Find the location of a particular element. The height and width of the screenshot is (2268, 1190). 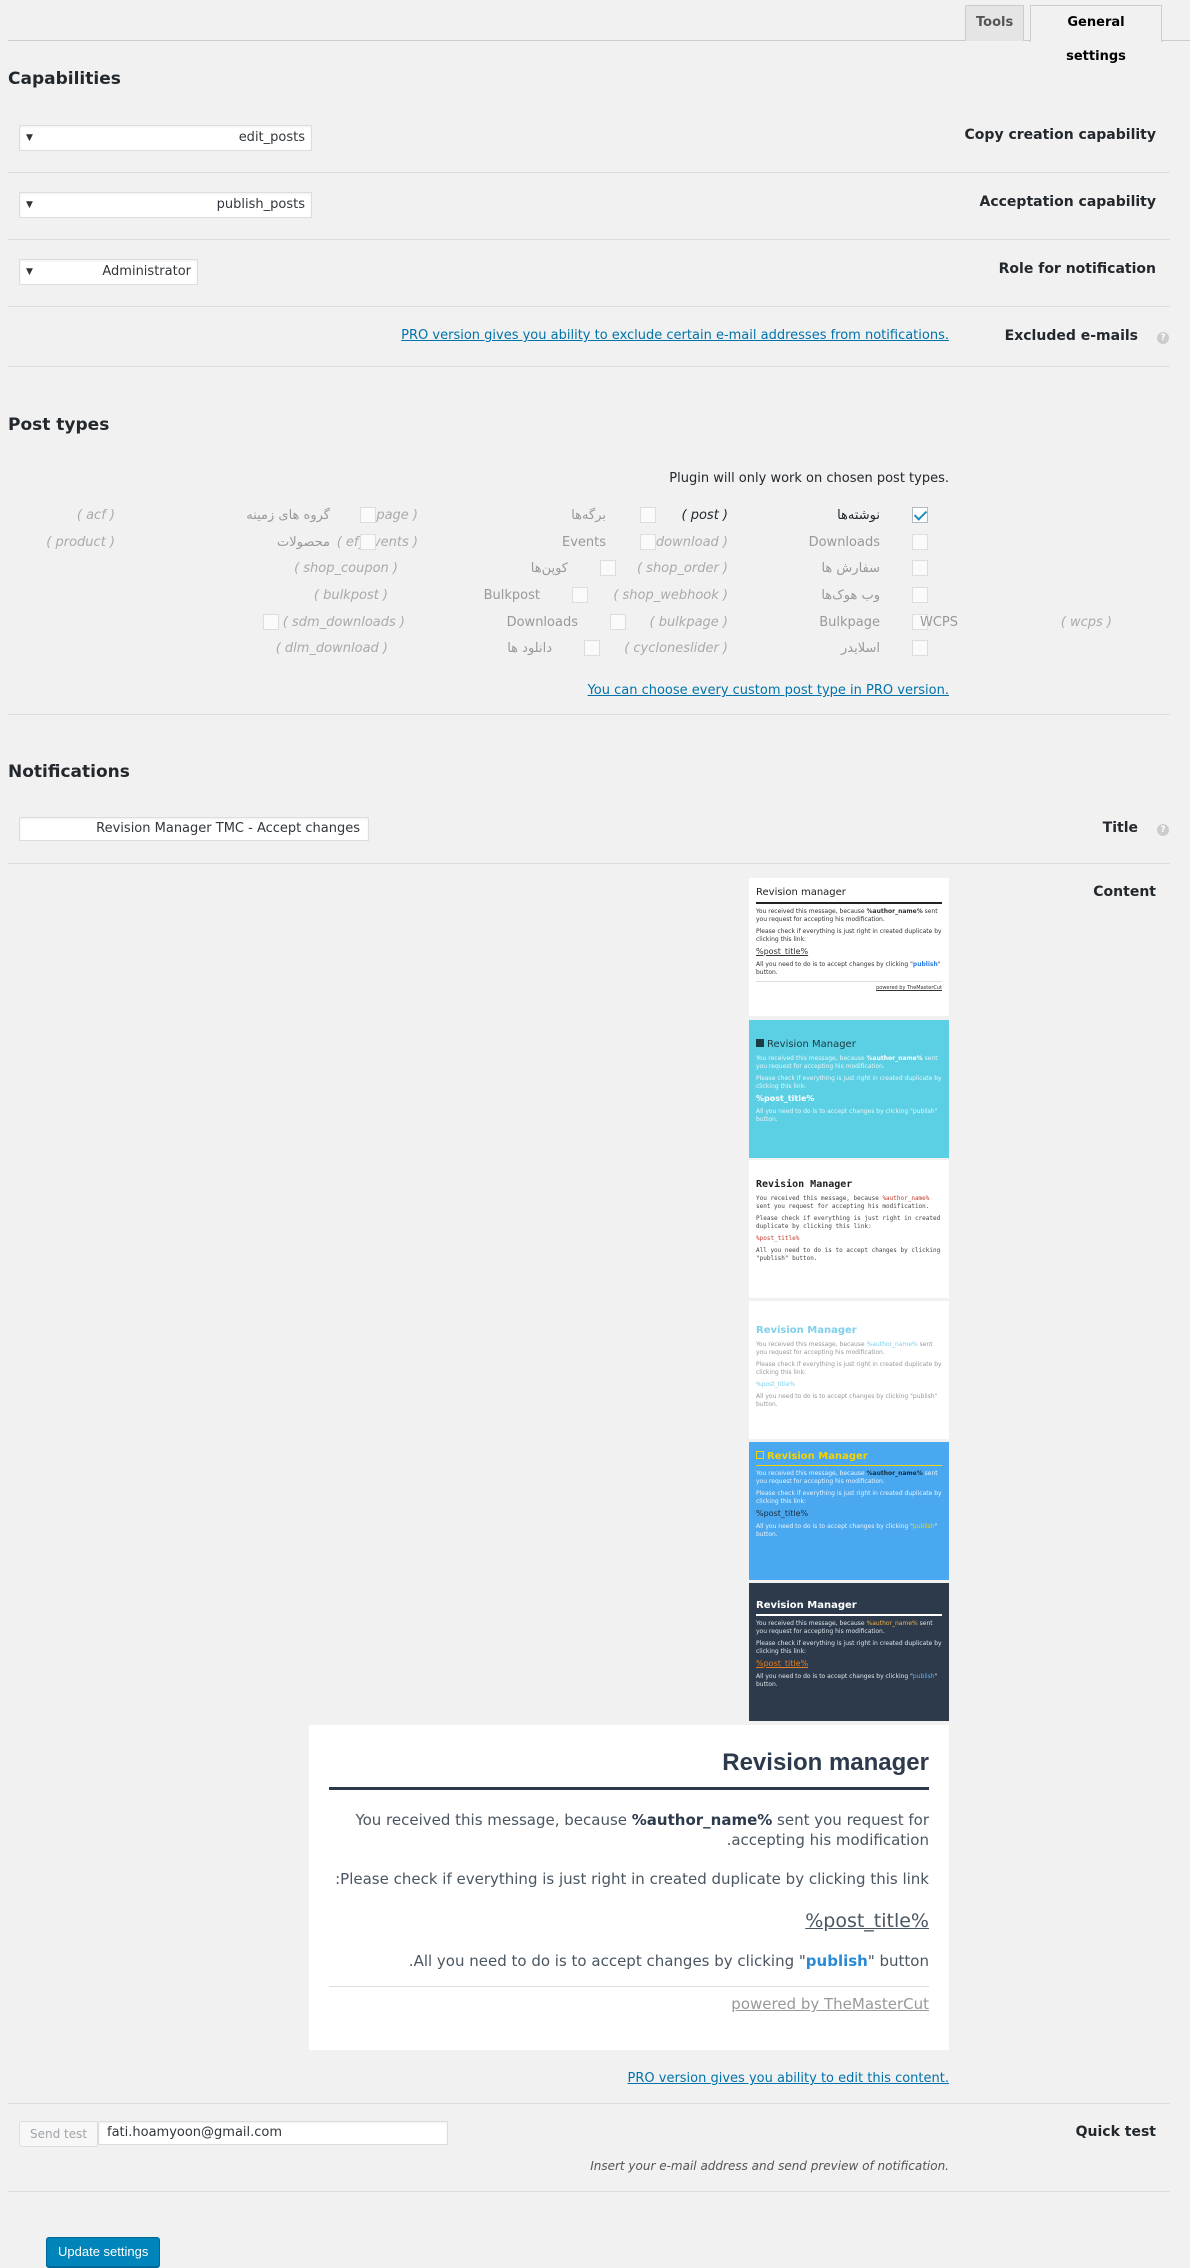

checkbox-icon is located at coordinates (760, 1043).